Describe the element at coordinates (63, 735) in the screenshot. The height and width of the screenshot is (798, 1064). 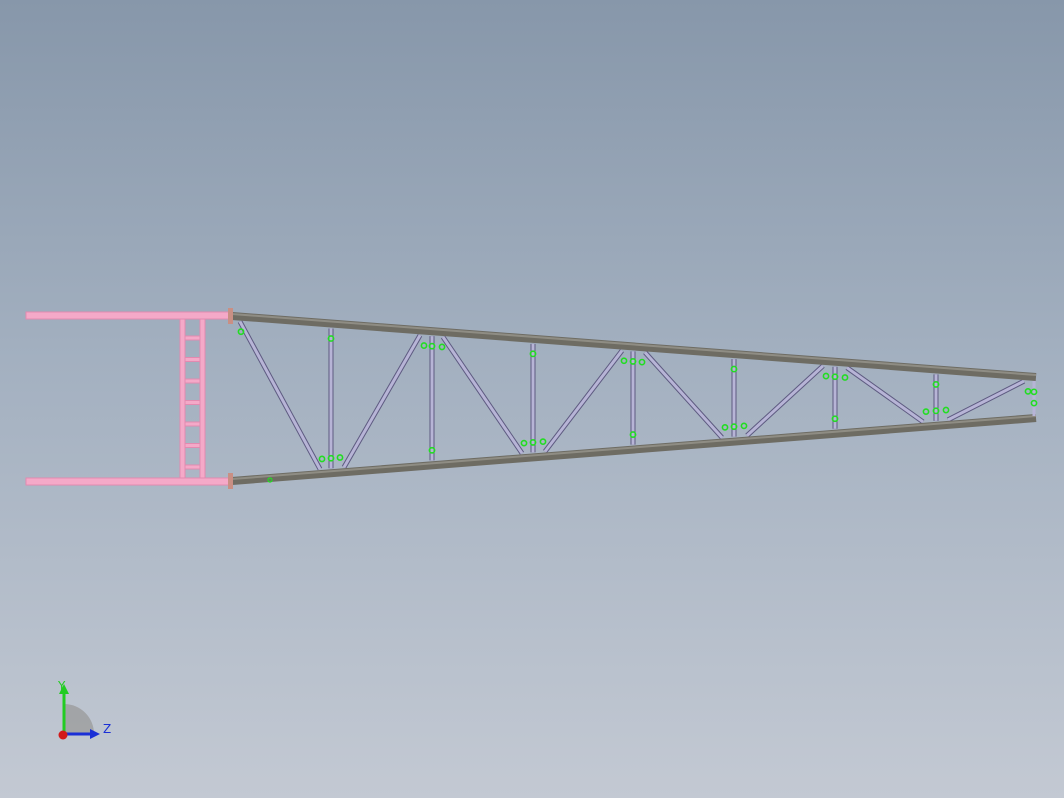
I see `x-axis-origin` at that location.